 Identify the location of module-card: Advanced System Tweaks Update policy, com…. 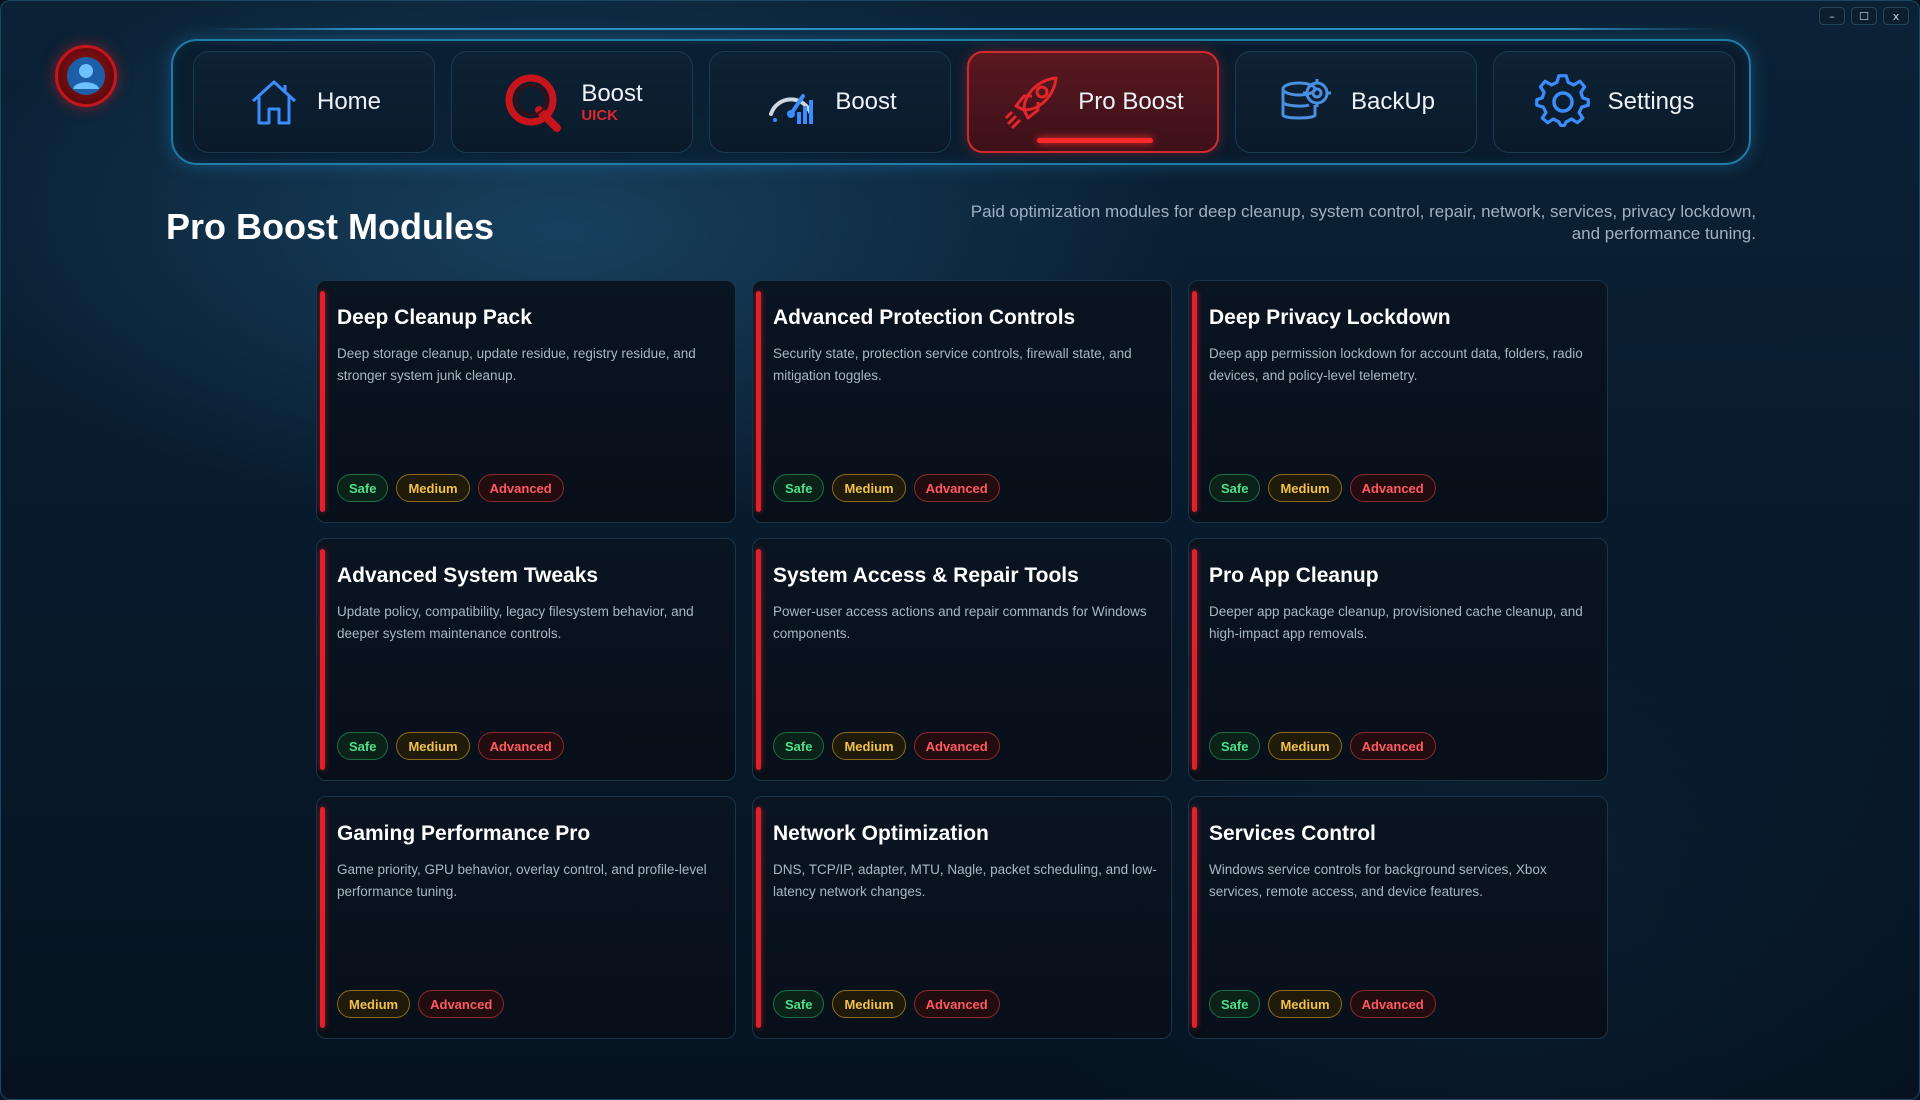
(526, 659).